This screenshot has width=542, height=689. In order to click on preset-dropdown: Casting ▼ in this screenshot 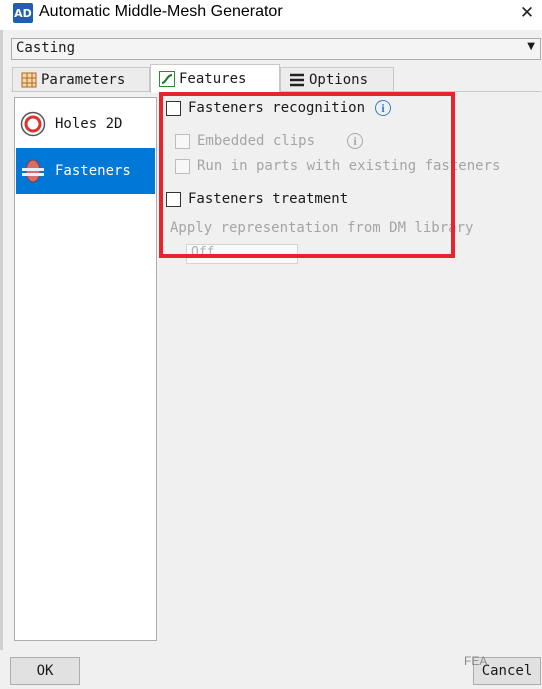, I will do `click(276, 49)`.